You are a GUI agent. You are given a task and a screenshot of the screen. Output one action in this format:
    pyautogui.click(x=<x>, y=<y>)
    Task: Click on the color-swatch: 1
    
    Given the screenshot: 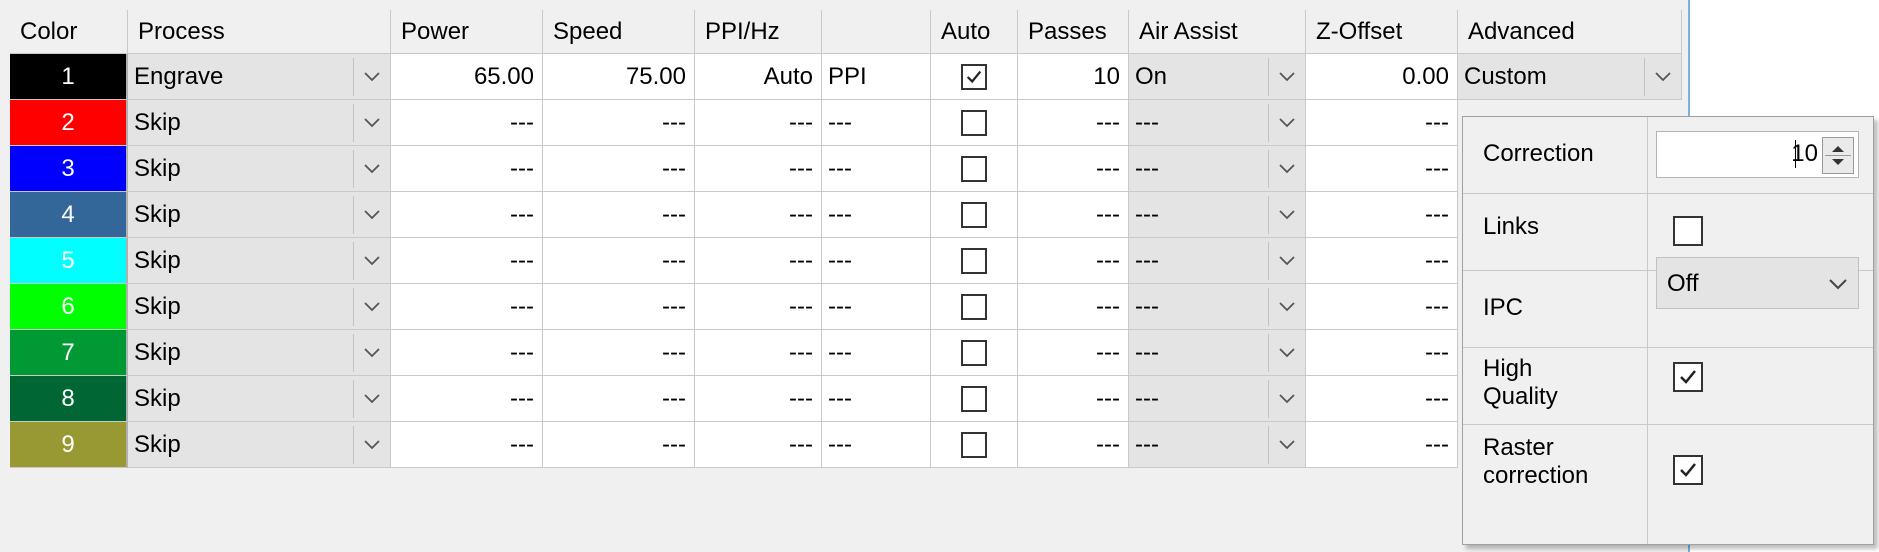 What is the action you would take?
    pyautogui.click(x=69, y=77)
    